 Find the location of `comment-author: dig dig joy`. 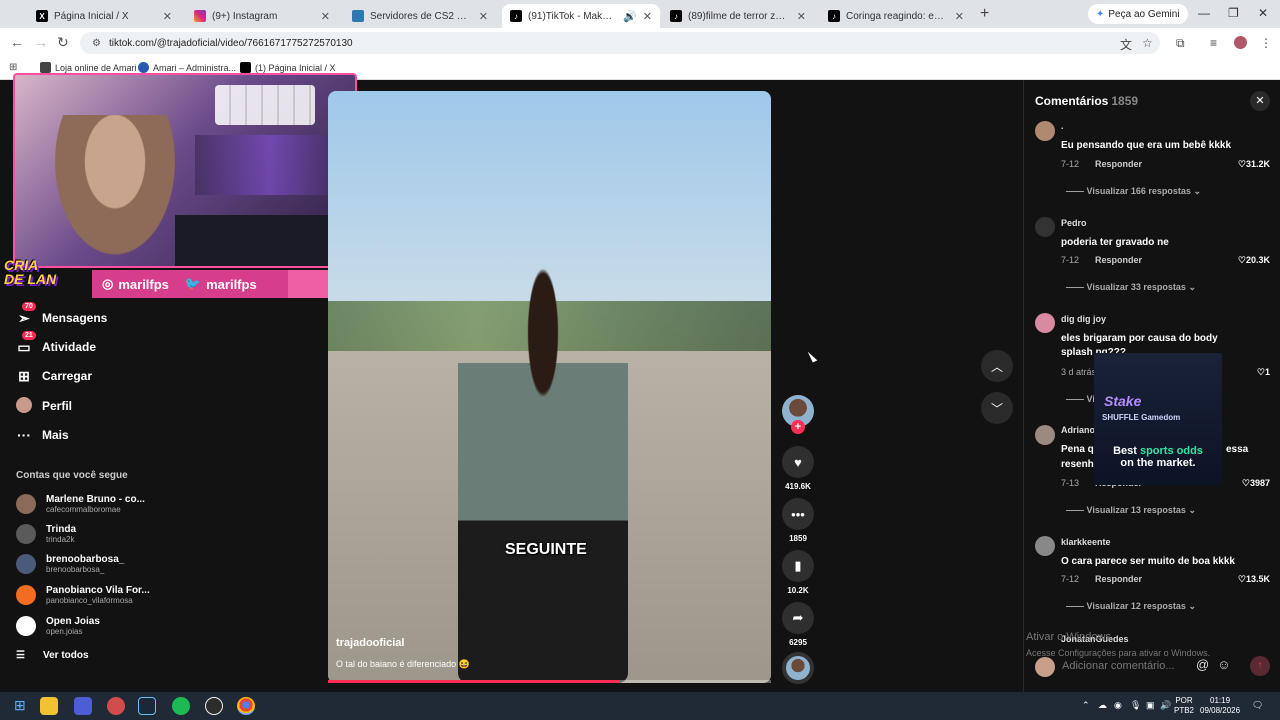

comment-author: dig dig joy is located at coordinates (1083, 319).